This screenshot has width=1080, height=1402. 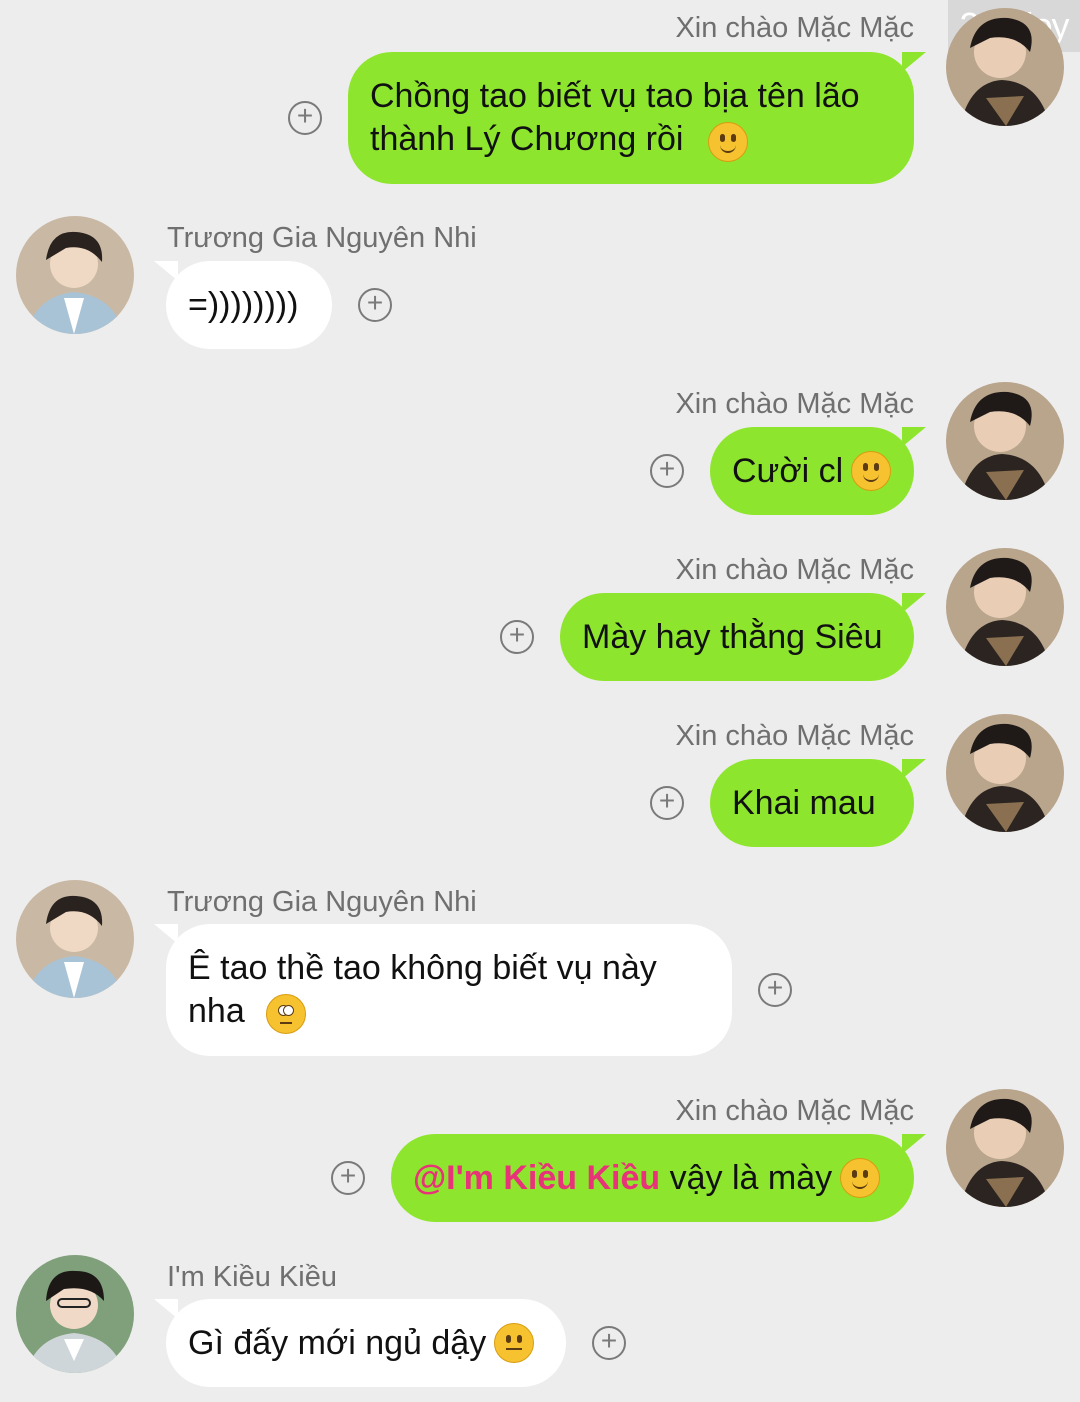 I want to click on message-text: Gì đấy mới ngủ dậy, so click(x=337, y=1342).